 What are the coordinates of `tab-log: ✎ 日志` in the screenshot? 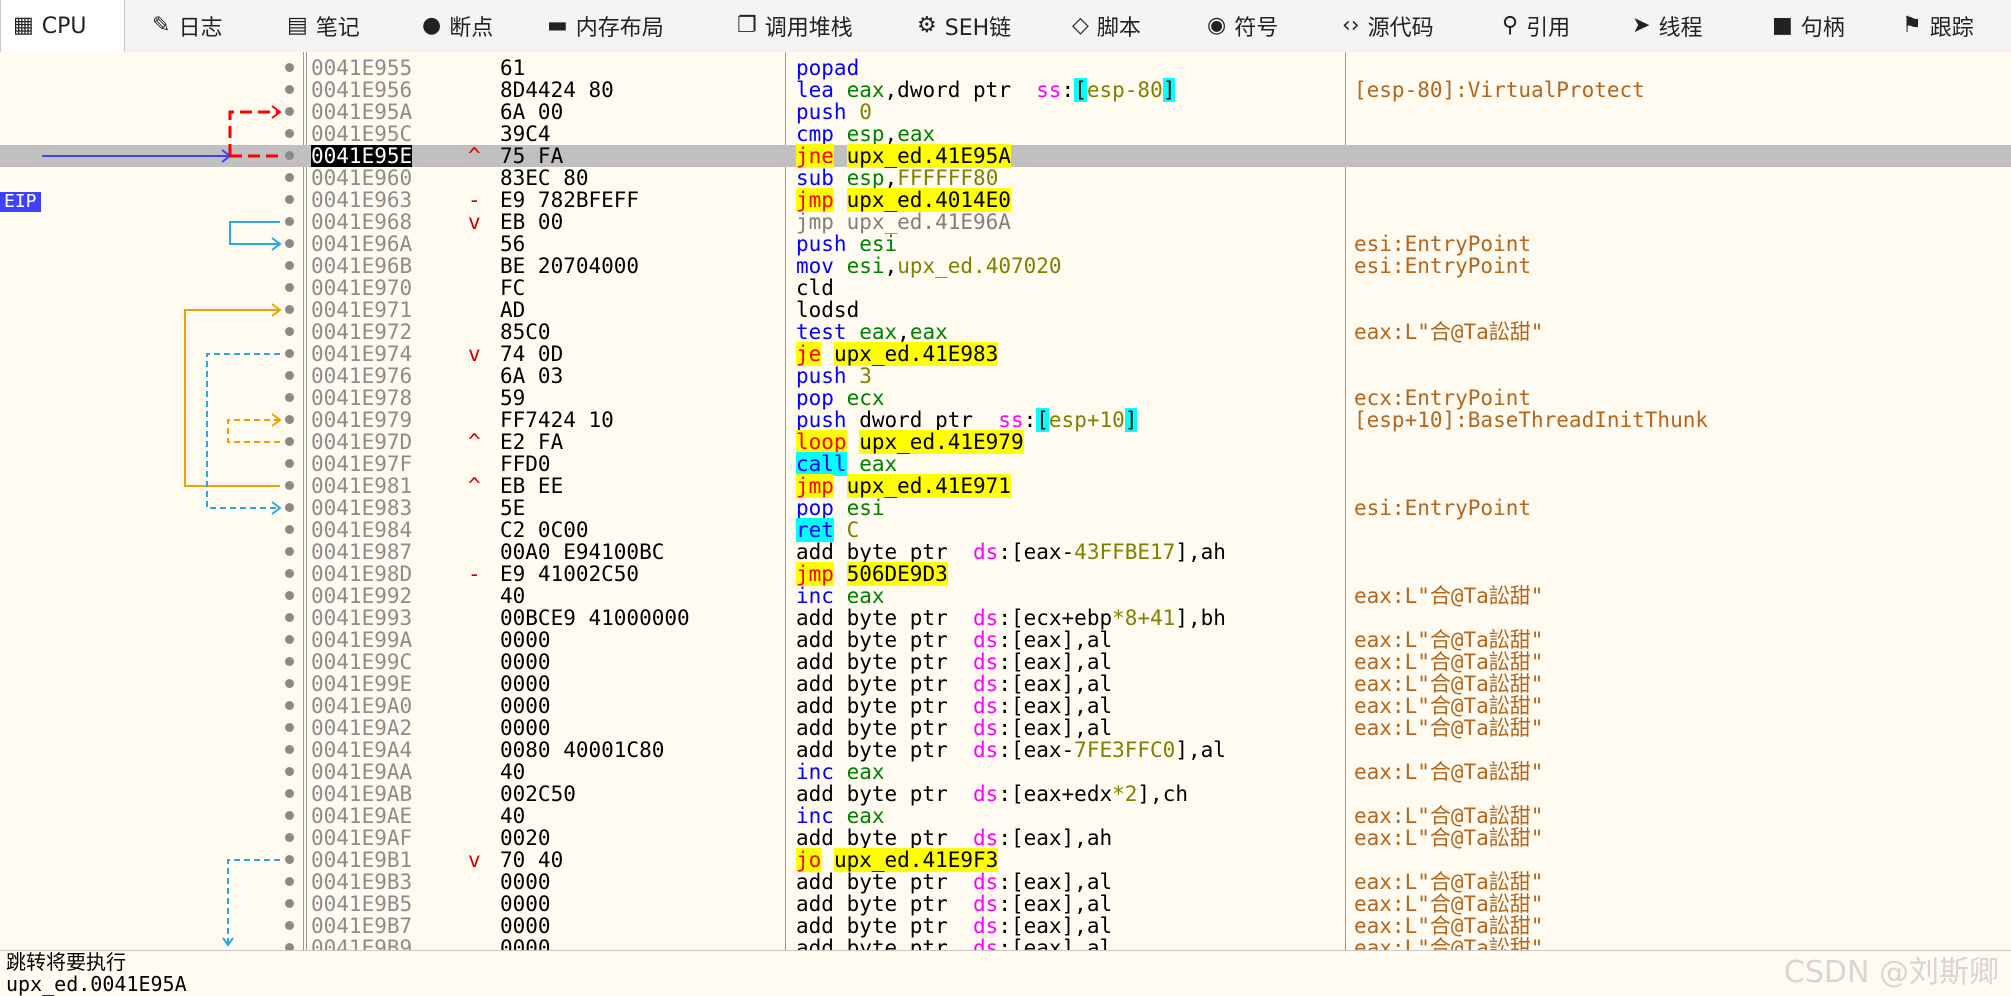 It's located at (207, 26).